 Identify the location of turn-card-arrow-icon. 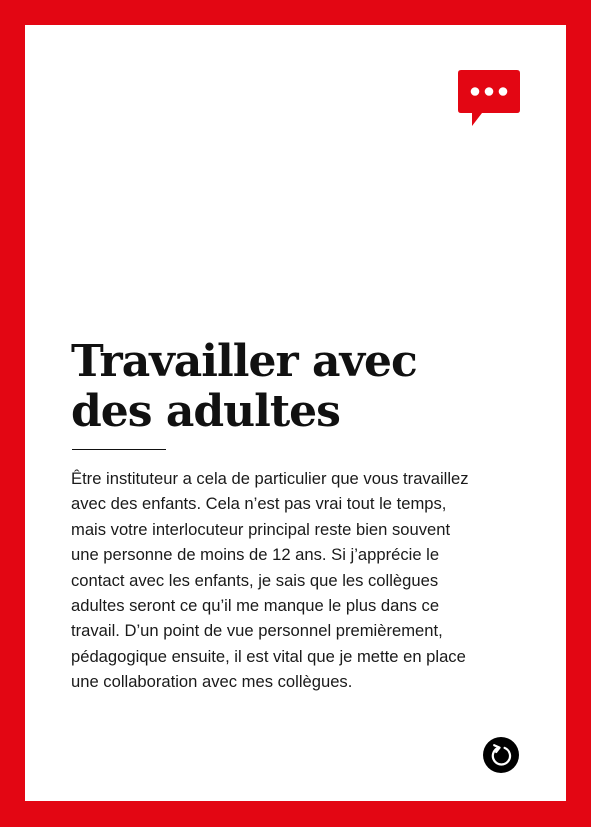
(501, 755).